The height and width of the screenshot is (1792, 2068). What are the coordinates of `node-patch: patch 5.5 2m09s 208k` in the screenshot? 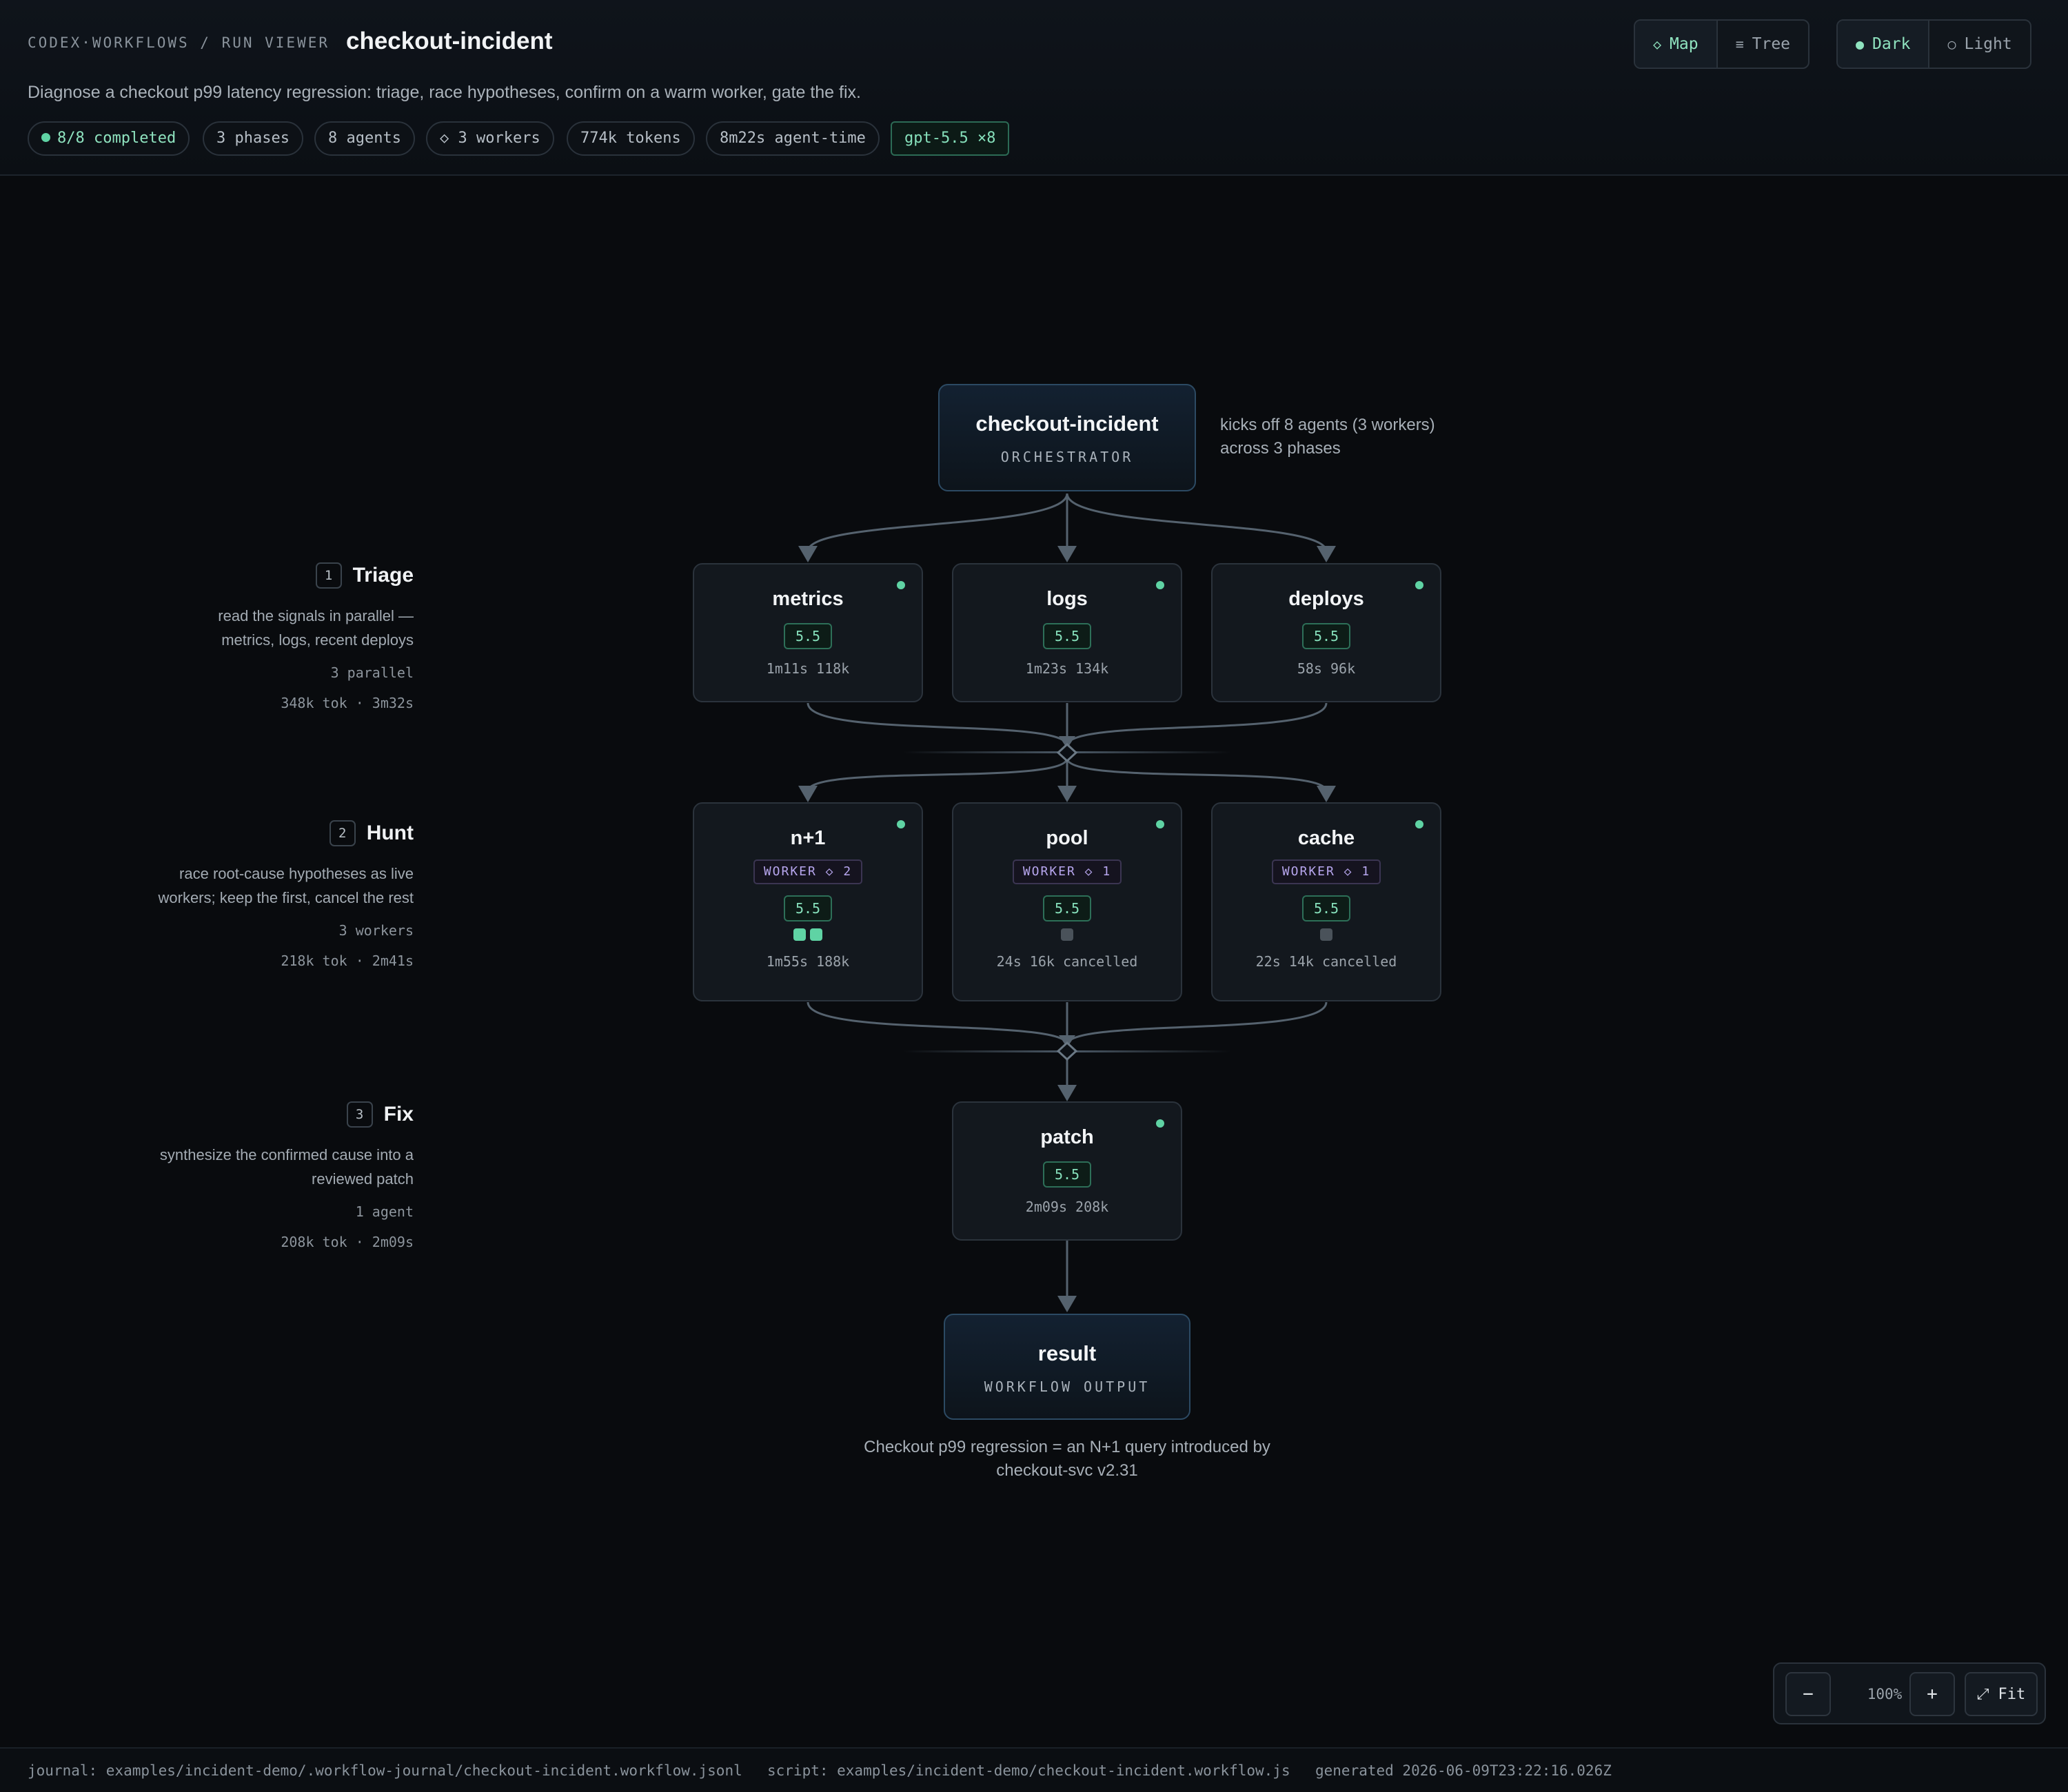 It's located at (1067, 1171).